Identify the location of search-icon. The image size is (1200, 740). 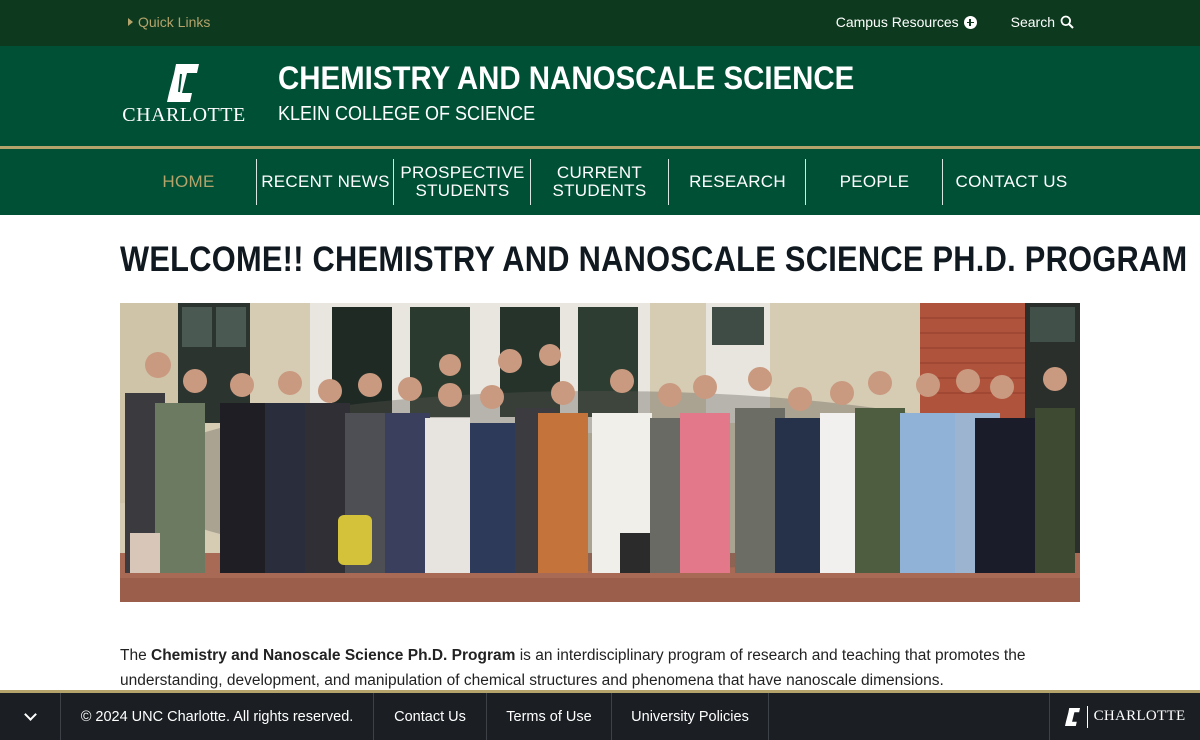
(1067, 22).